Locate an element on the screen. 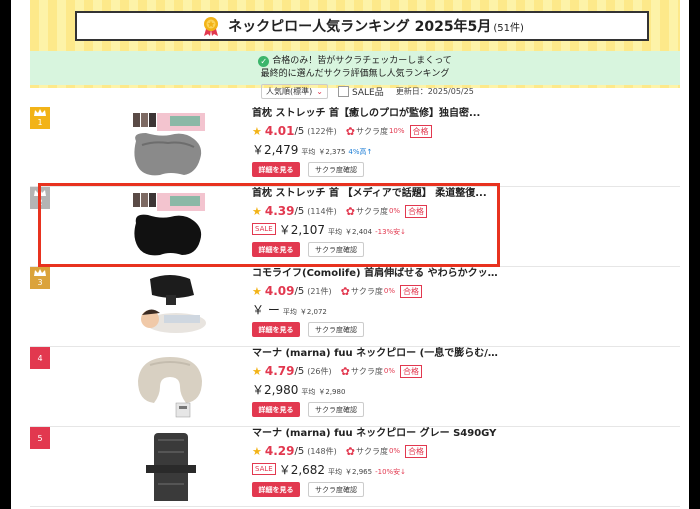 This screenshot has height=509, width=700. review-count: (122件) is located at coordinates (322, 131).